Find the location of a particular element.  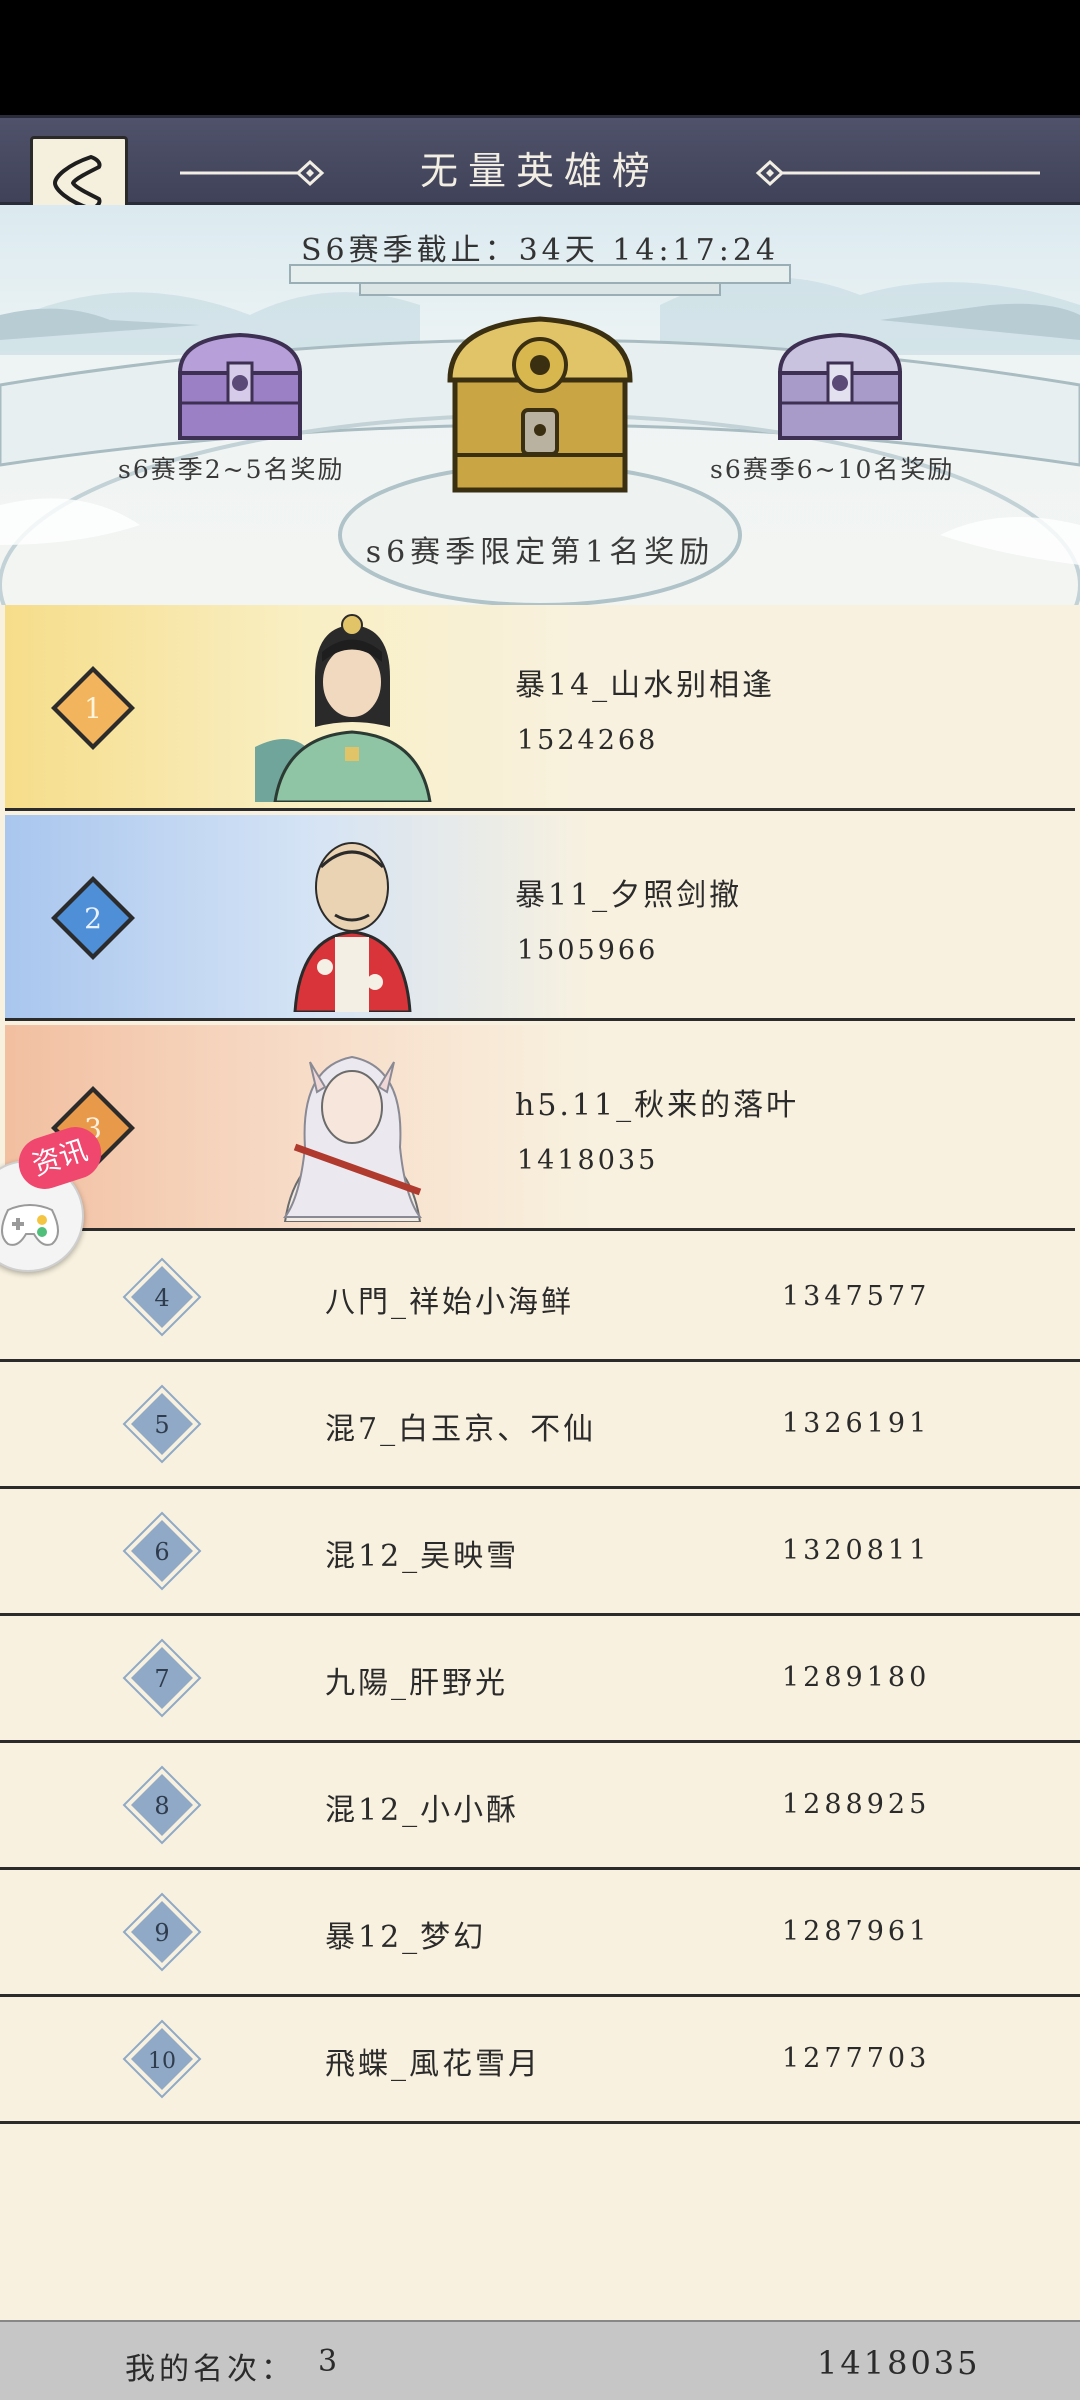

player-name: 混12_吴映雪 is located at coordinates (422, 1556).